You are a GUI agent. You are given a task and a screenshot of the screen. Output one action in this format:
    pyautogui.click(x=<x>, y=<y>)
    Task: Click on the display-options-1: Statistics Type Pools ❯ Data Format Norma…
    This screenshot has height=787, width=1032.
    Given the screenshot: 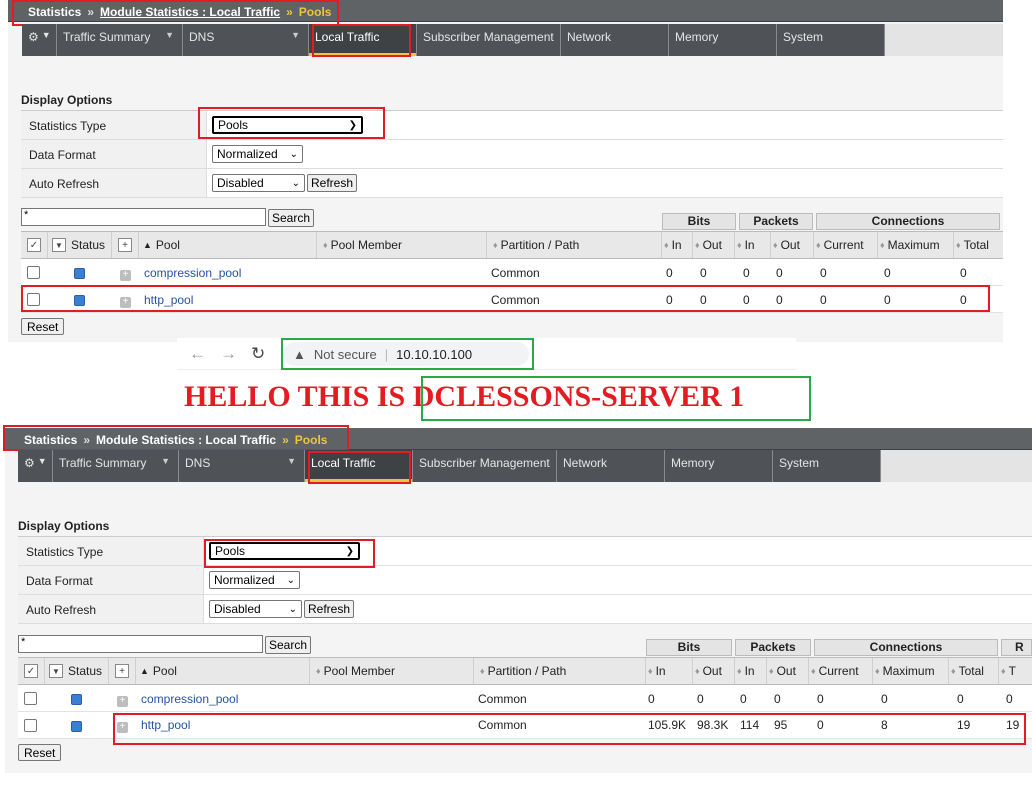 What is the action you would take?
    pyautogui.click(x=512, y=154)
    